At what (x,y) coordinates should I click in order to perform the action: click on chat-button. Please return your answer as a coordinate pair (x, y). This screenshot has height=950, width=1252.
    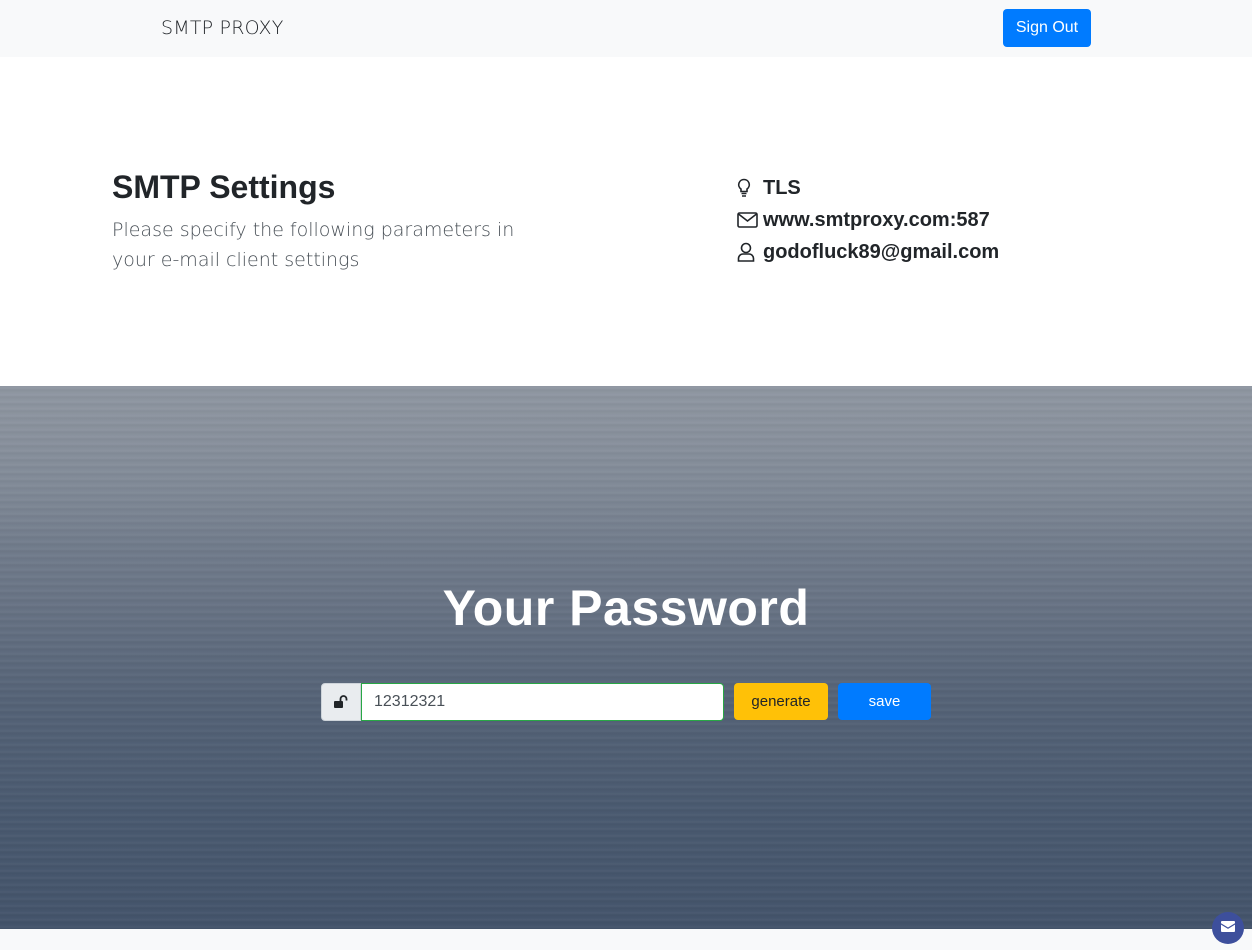
    Looking at the image, I should click on (1228, 928).